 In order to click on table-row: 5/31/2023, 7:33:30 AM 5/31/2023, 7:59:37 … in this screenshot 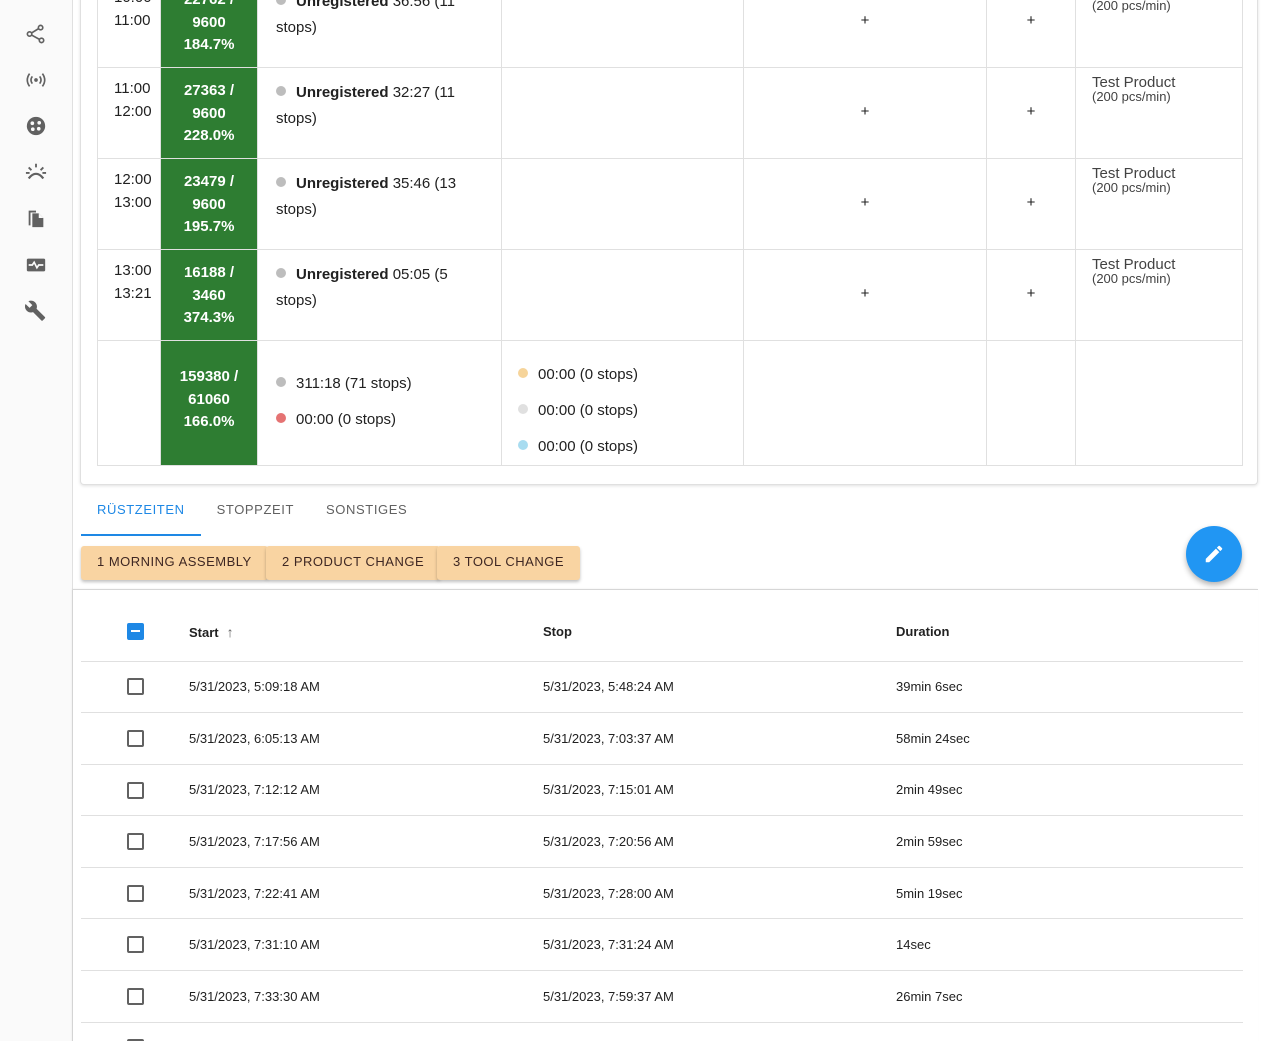, I will do `click(662, 996)`.